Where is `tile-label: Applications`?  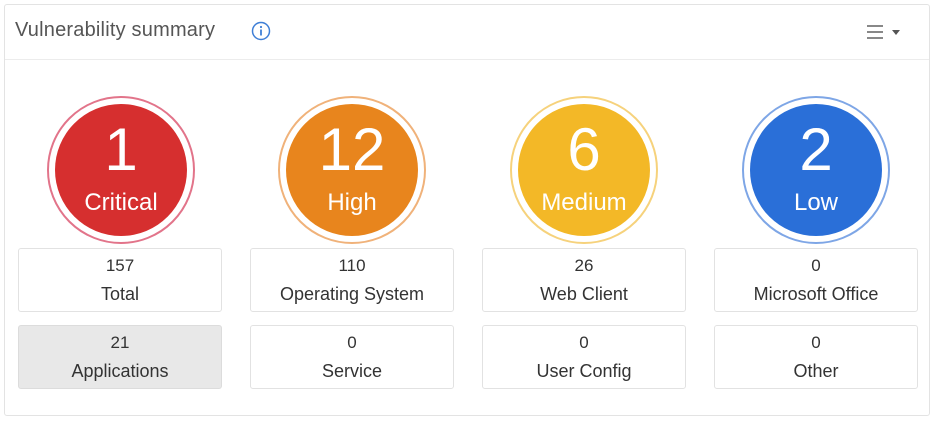 tile-label: Applications is located at coordinates (120, 370).